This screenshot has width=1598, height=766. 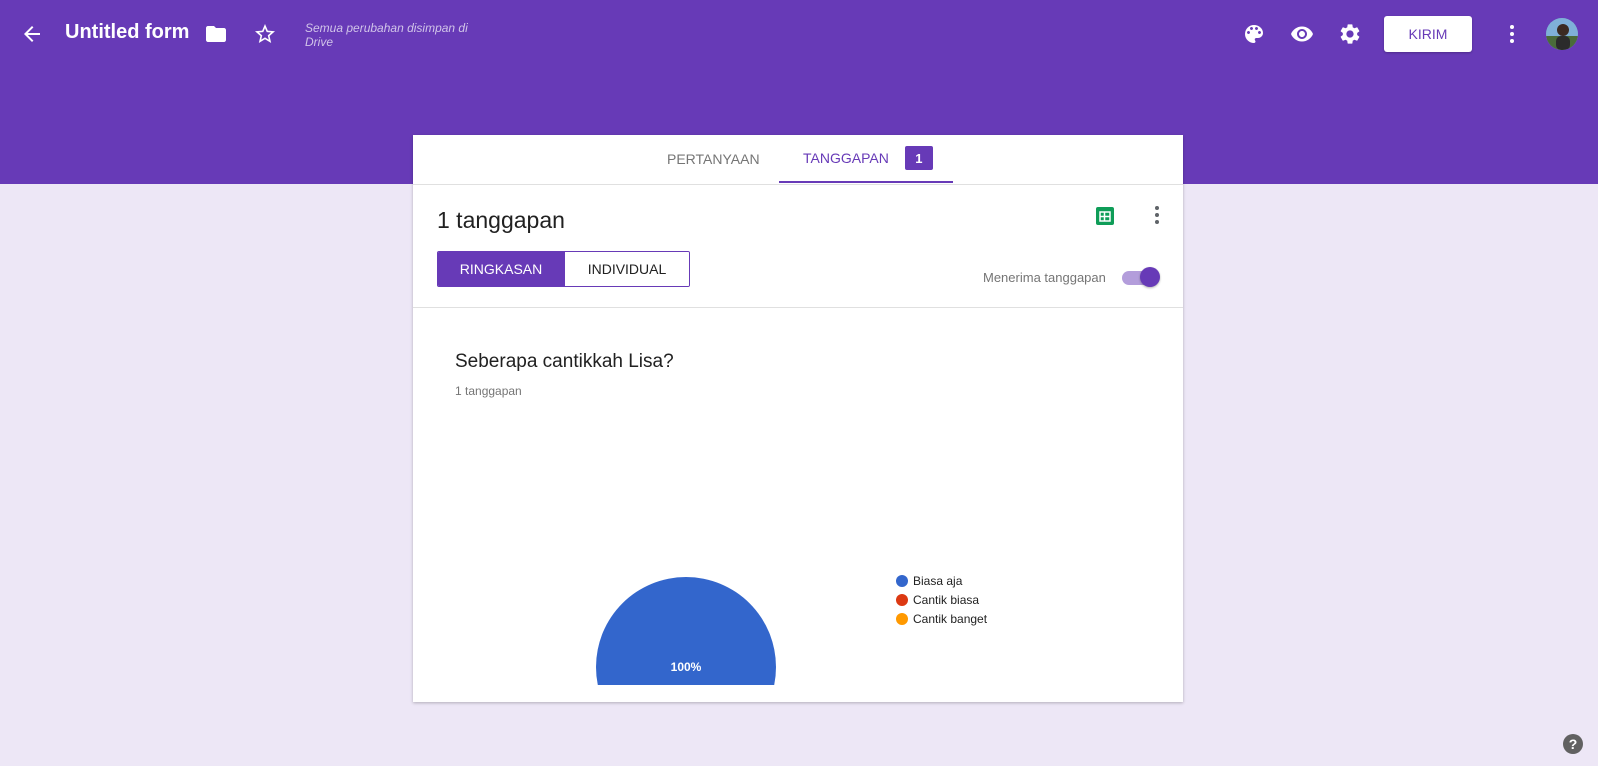 I want to click on question-title: Seberapa cantikkah Lisa?, so click(x=564, y=361).